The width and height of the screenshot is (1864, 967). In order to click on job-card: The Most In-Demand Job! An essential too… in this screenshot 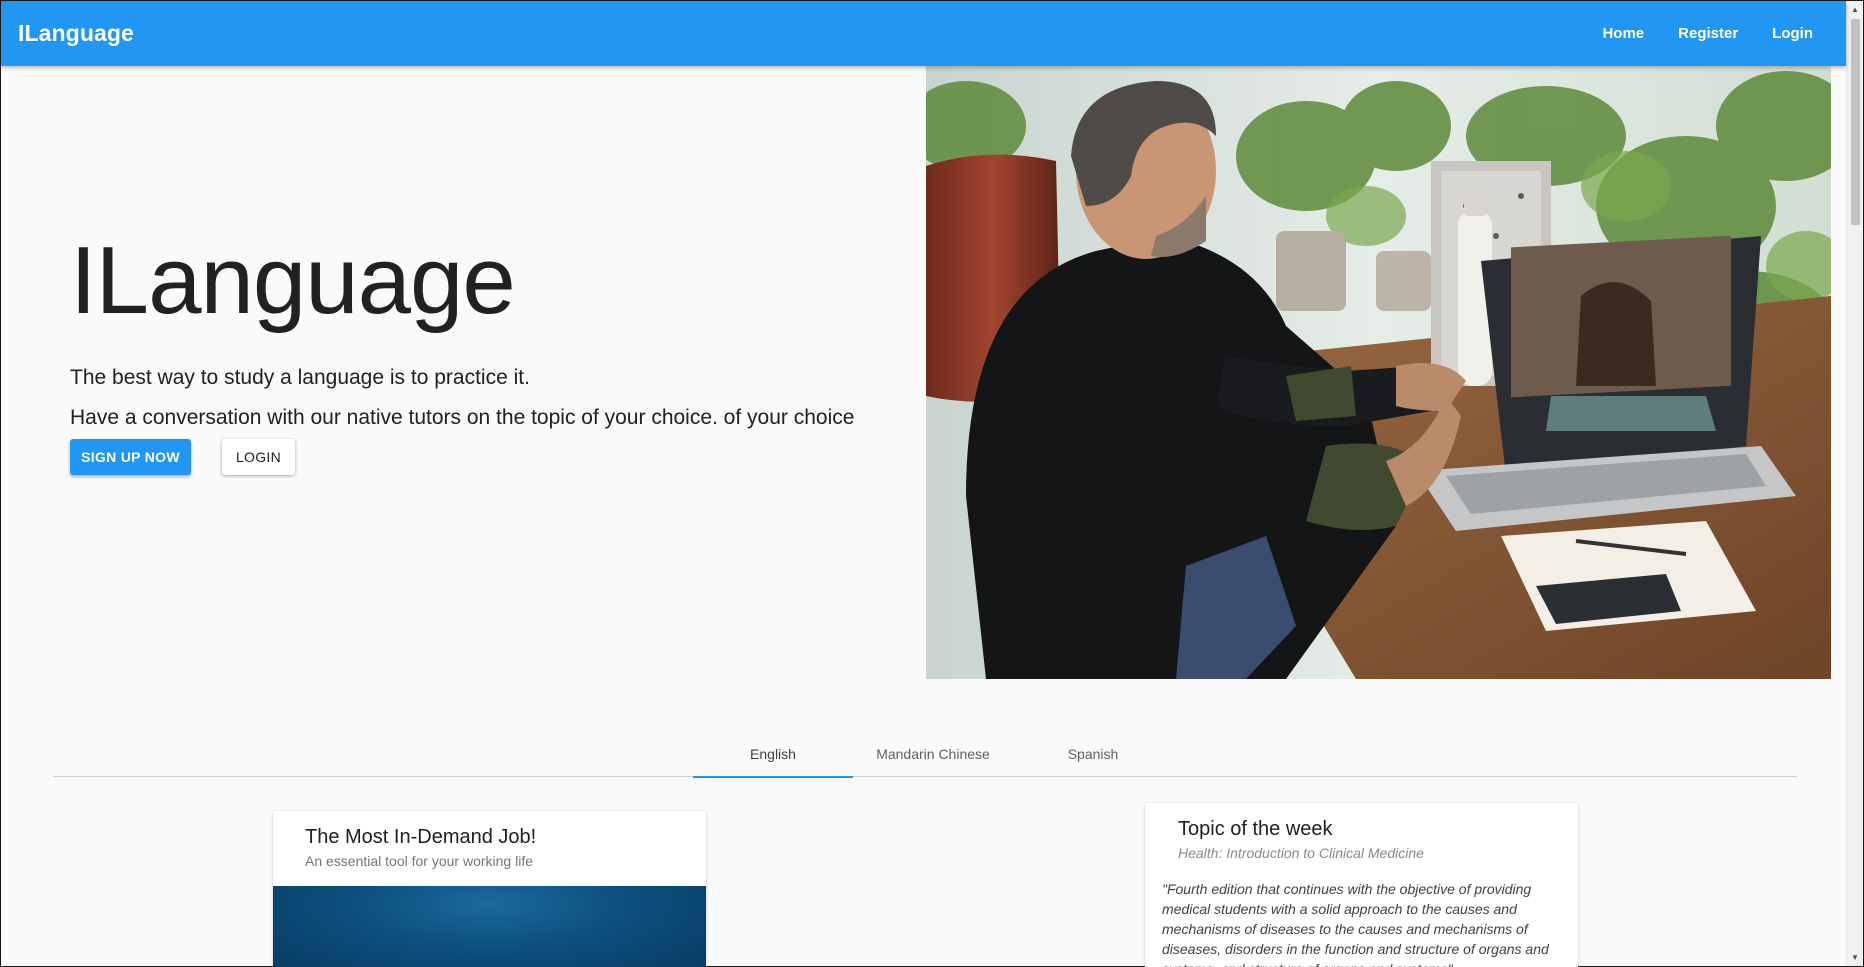, I will do `click(489, 889)`.